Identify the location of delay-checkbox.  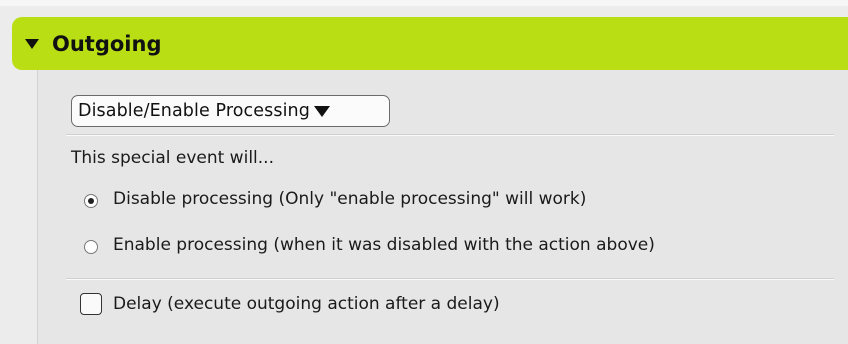
(91, 304).